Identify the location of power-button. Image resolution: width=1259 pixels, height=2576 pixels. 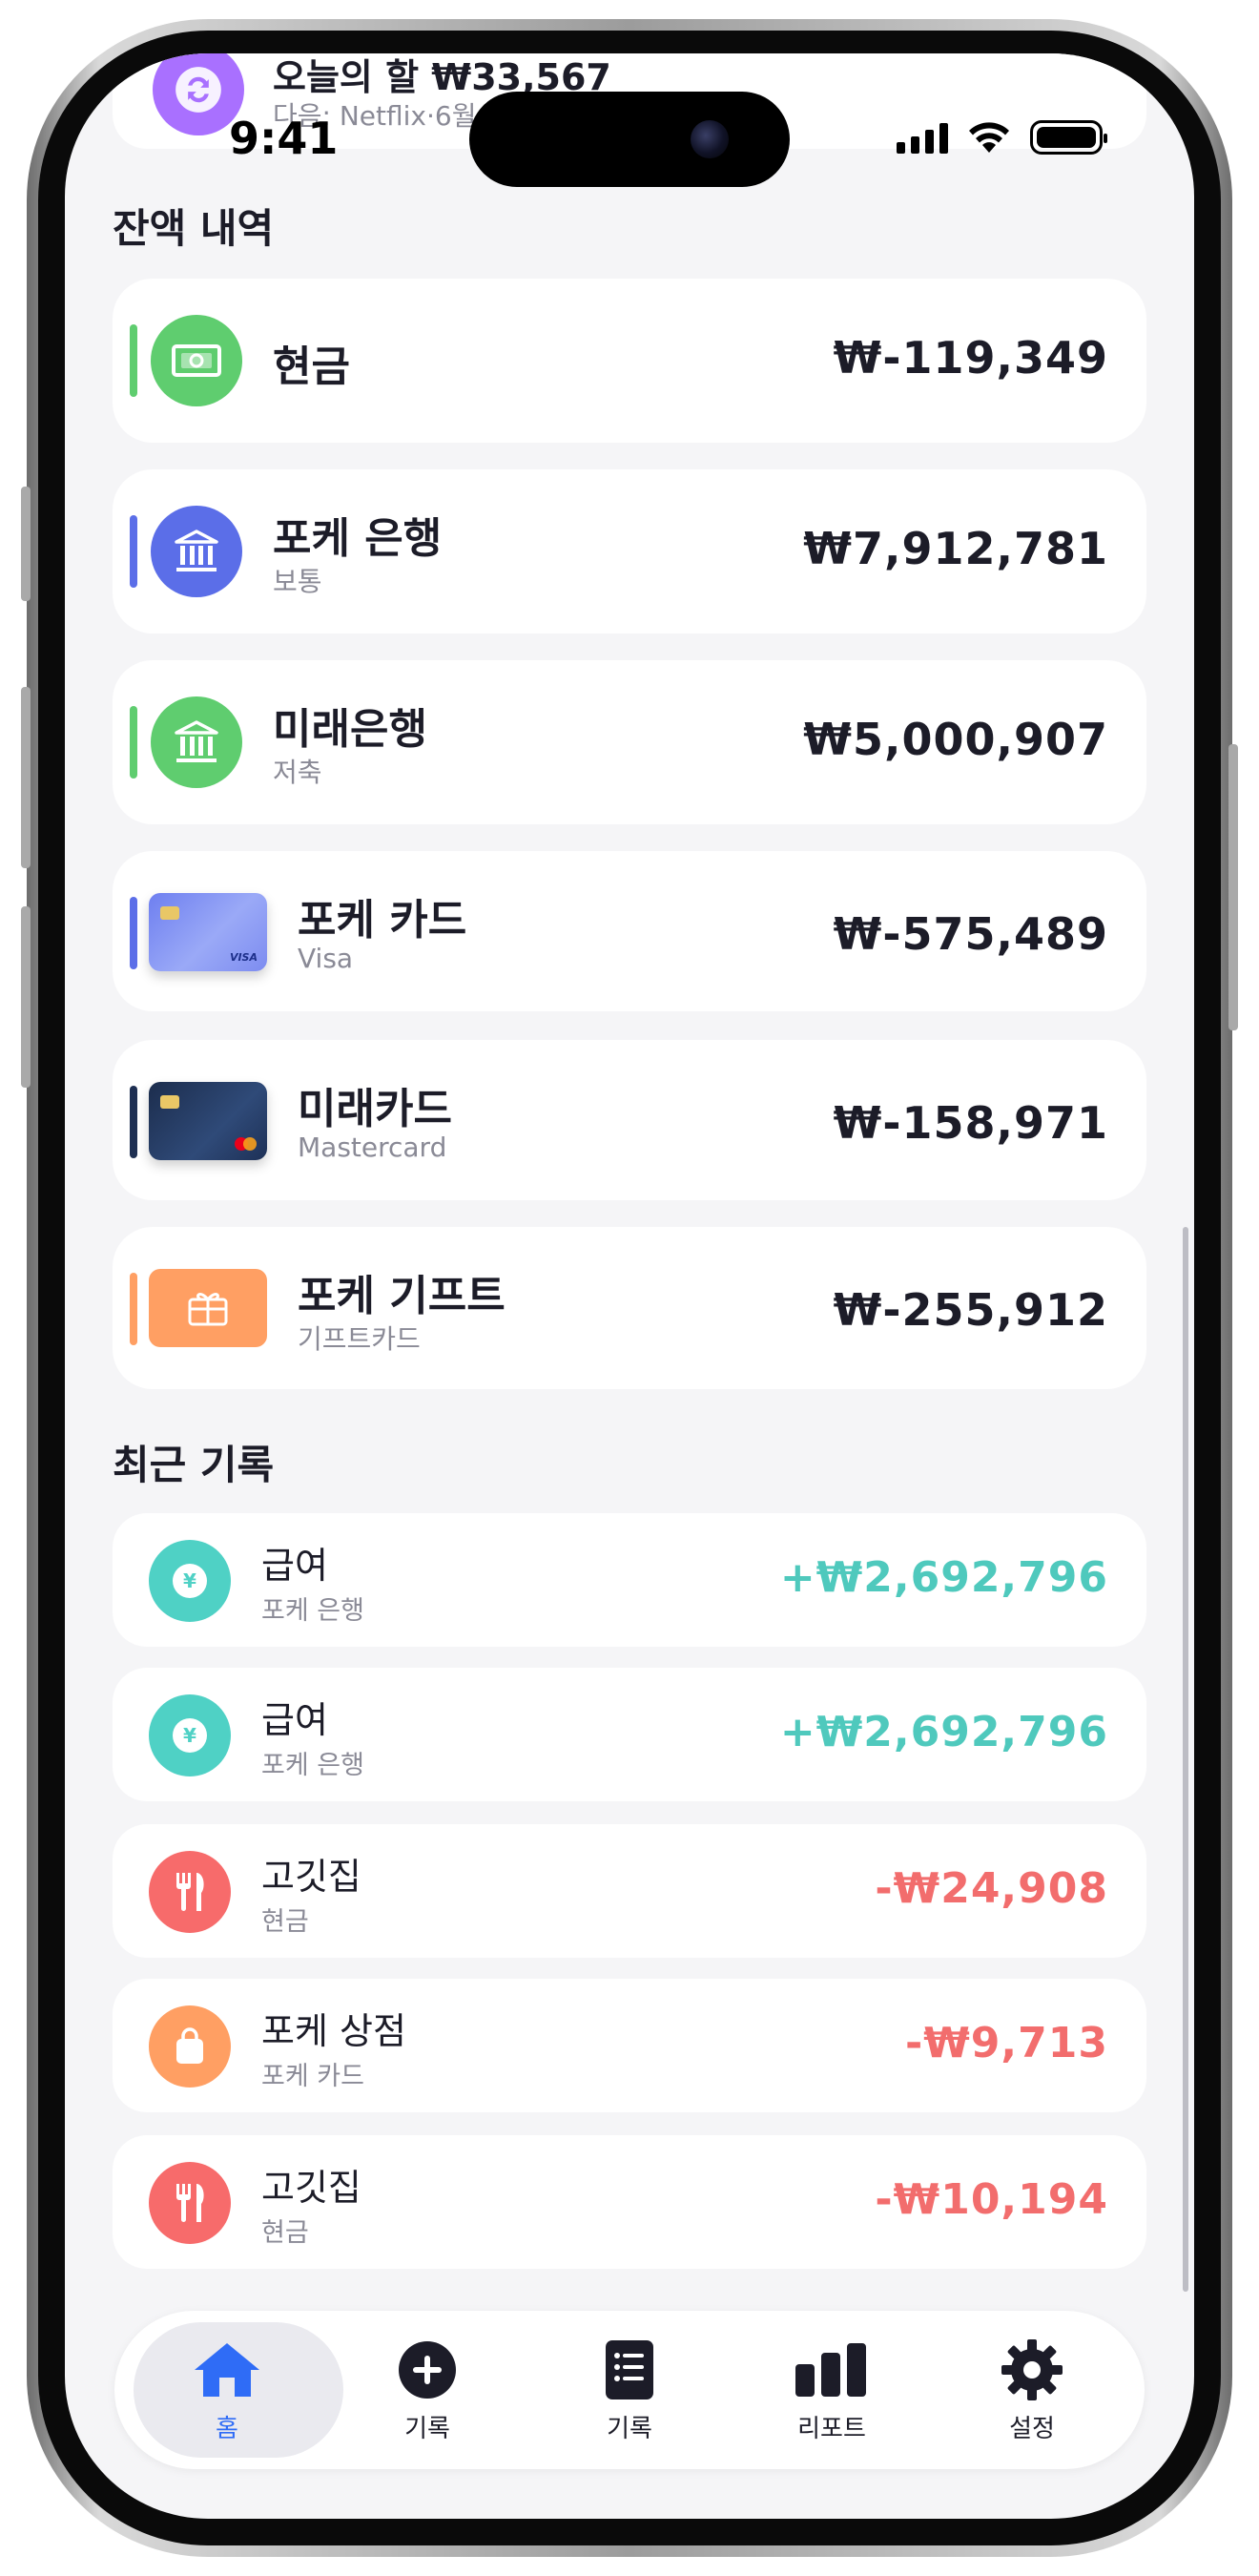
(1233, 887).